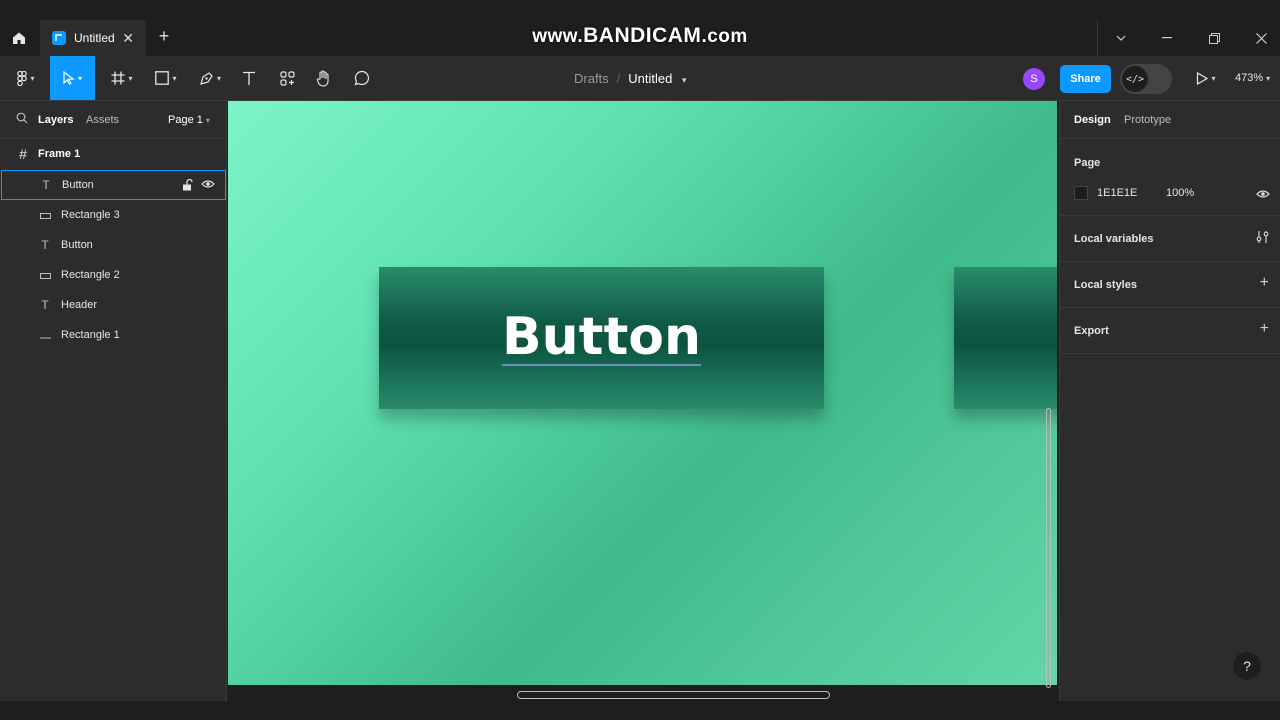 Image resolution: width=1280 pixels, height=720 pixels. Describe the element at coordinates (187, 185) in the screenshot. I see `unlock-icon` at that location.